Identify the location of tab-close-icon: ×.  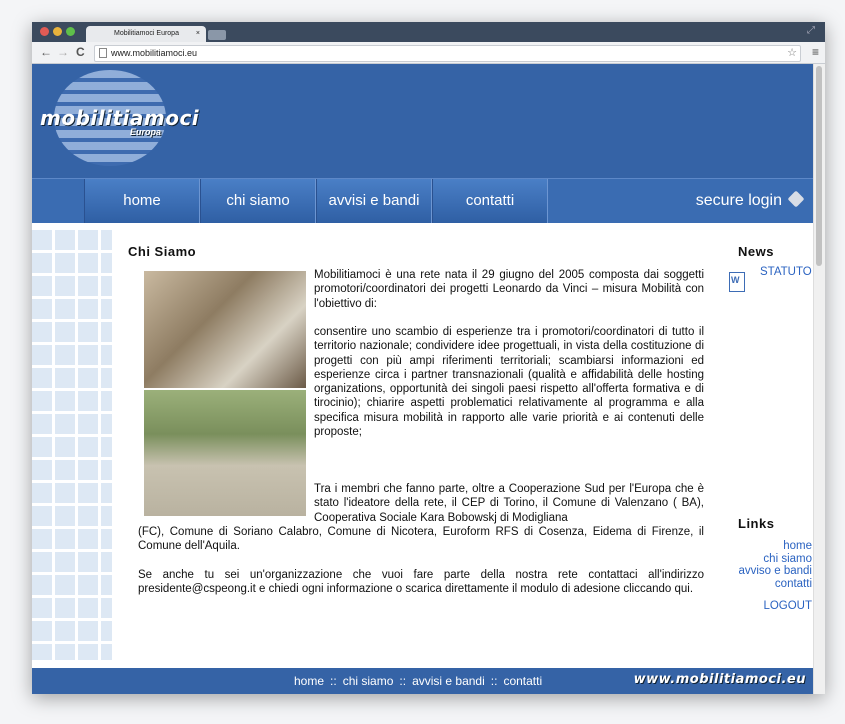
(198, 34).